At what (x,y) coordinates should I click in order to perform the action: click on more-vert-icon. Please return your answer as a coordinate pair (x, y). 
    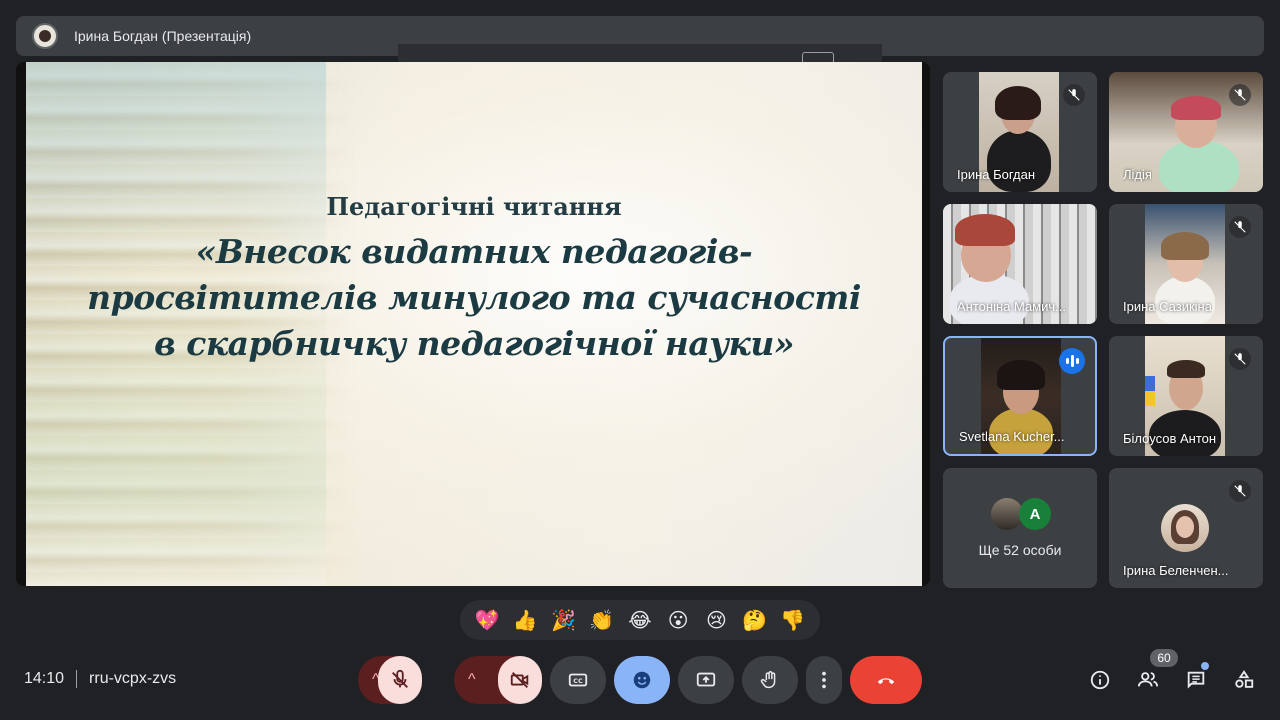
    Looking at the image, I should click on (824, 680).